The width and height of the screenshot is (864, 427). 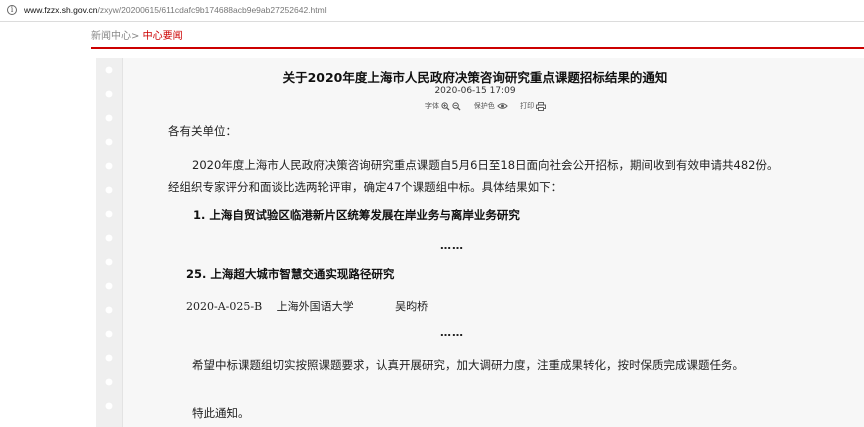 What do you see at coordinates (445, 106) in the screenshot?
I see `zoom-in-icon` at bounding box center [445, 106].